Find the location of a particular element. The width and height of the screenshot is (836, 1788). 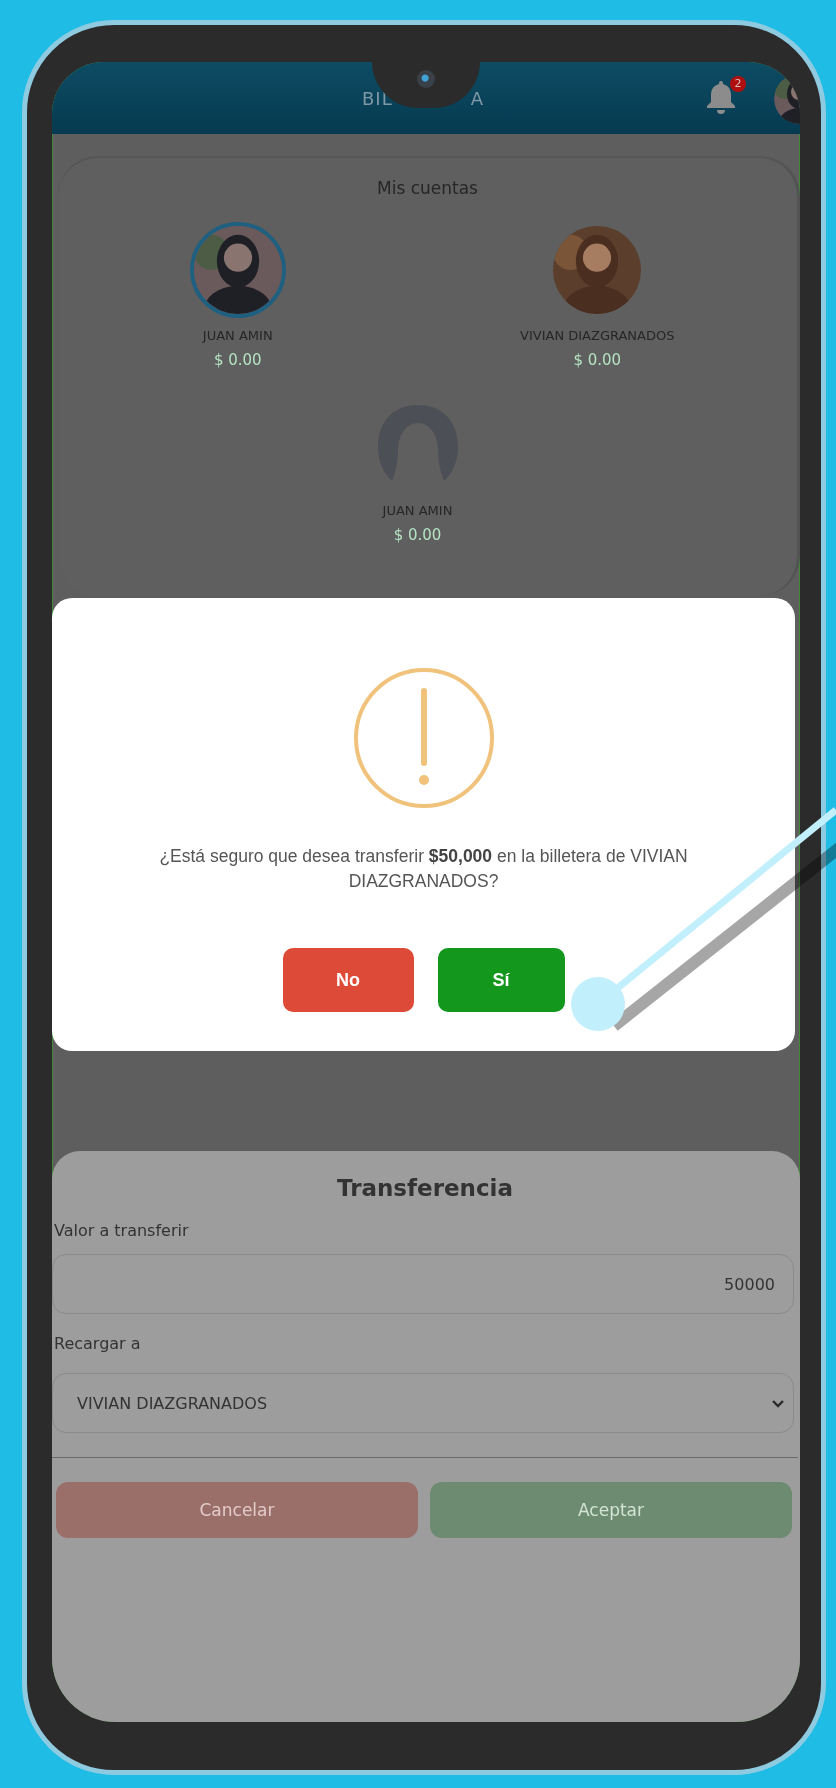

header-title: A is located at coordinates (477, 98).